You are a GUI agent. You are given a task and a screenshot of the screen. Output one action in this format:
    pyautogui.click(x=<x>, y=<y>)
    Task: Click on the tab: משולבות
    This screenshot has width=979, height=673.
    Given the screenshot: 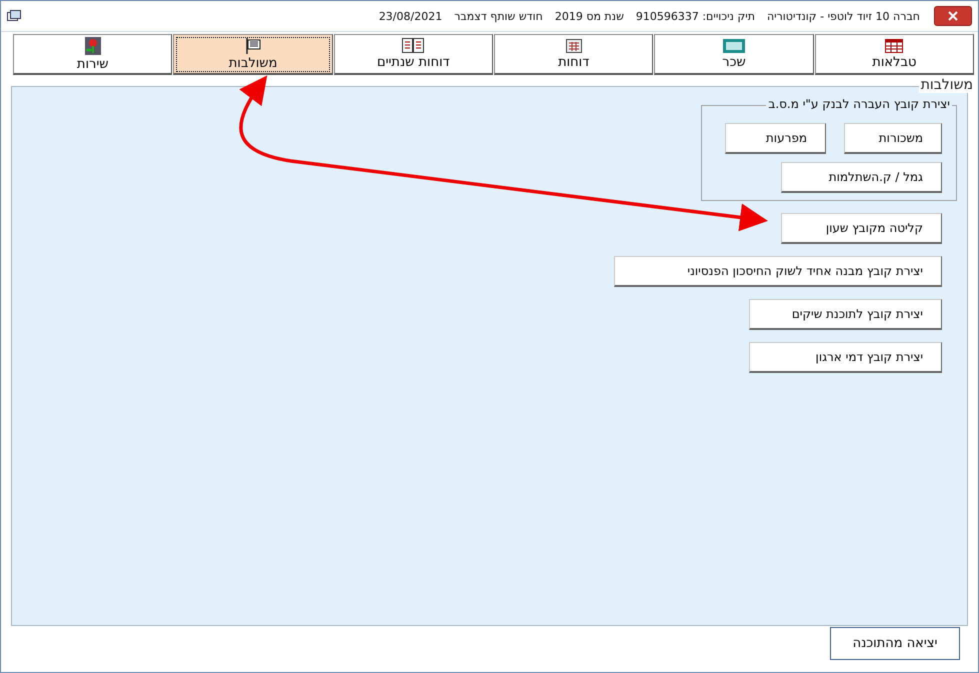 What is the action you would take?
    pyautogui.click(x=253, y=54)
    